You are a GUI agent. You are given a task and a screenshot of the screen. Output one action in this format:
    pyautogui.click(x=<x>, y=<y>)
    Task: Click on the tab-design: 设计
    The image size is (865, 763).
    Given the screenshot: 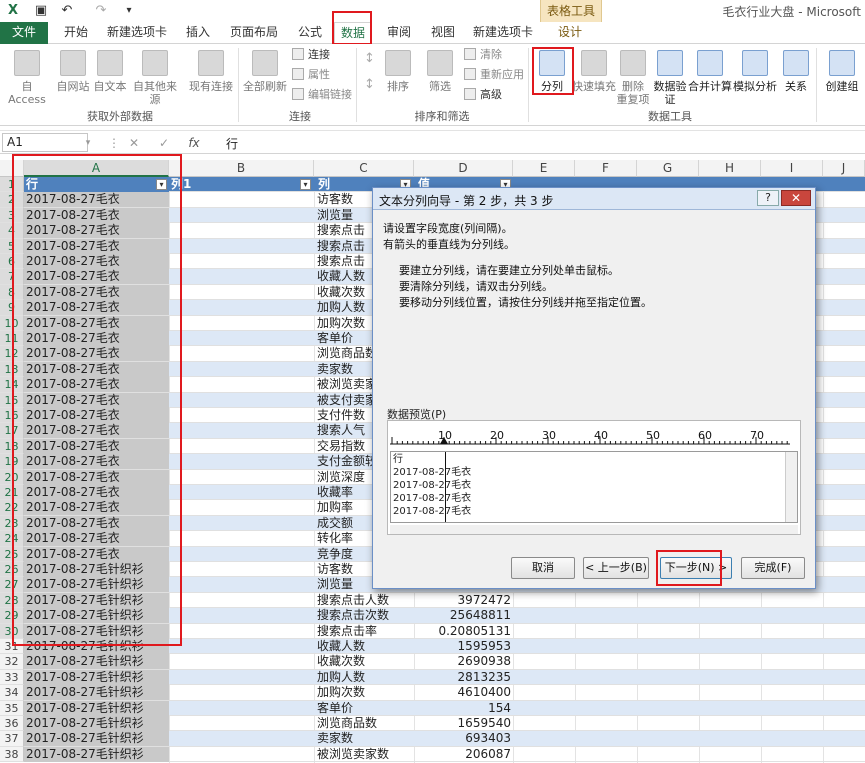 What is the action you would take?
    pyautogui.click(x=570, y=33)
    